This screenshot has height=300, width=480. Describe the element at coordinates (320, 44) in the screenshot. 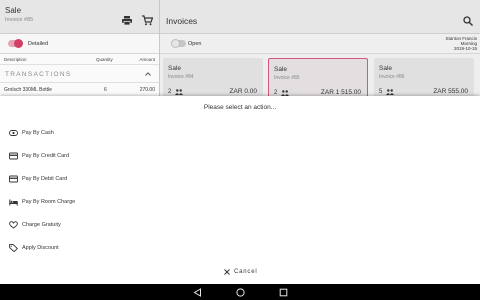

I see `open-row: Open Stanton Francis Morning 2019-10-15` at that location.